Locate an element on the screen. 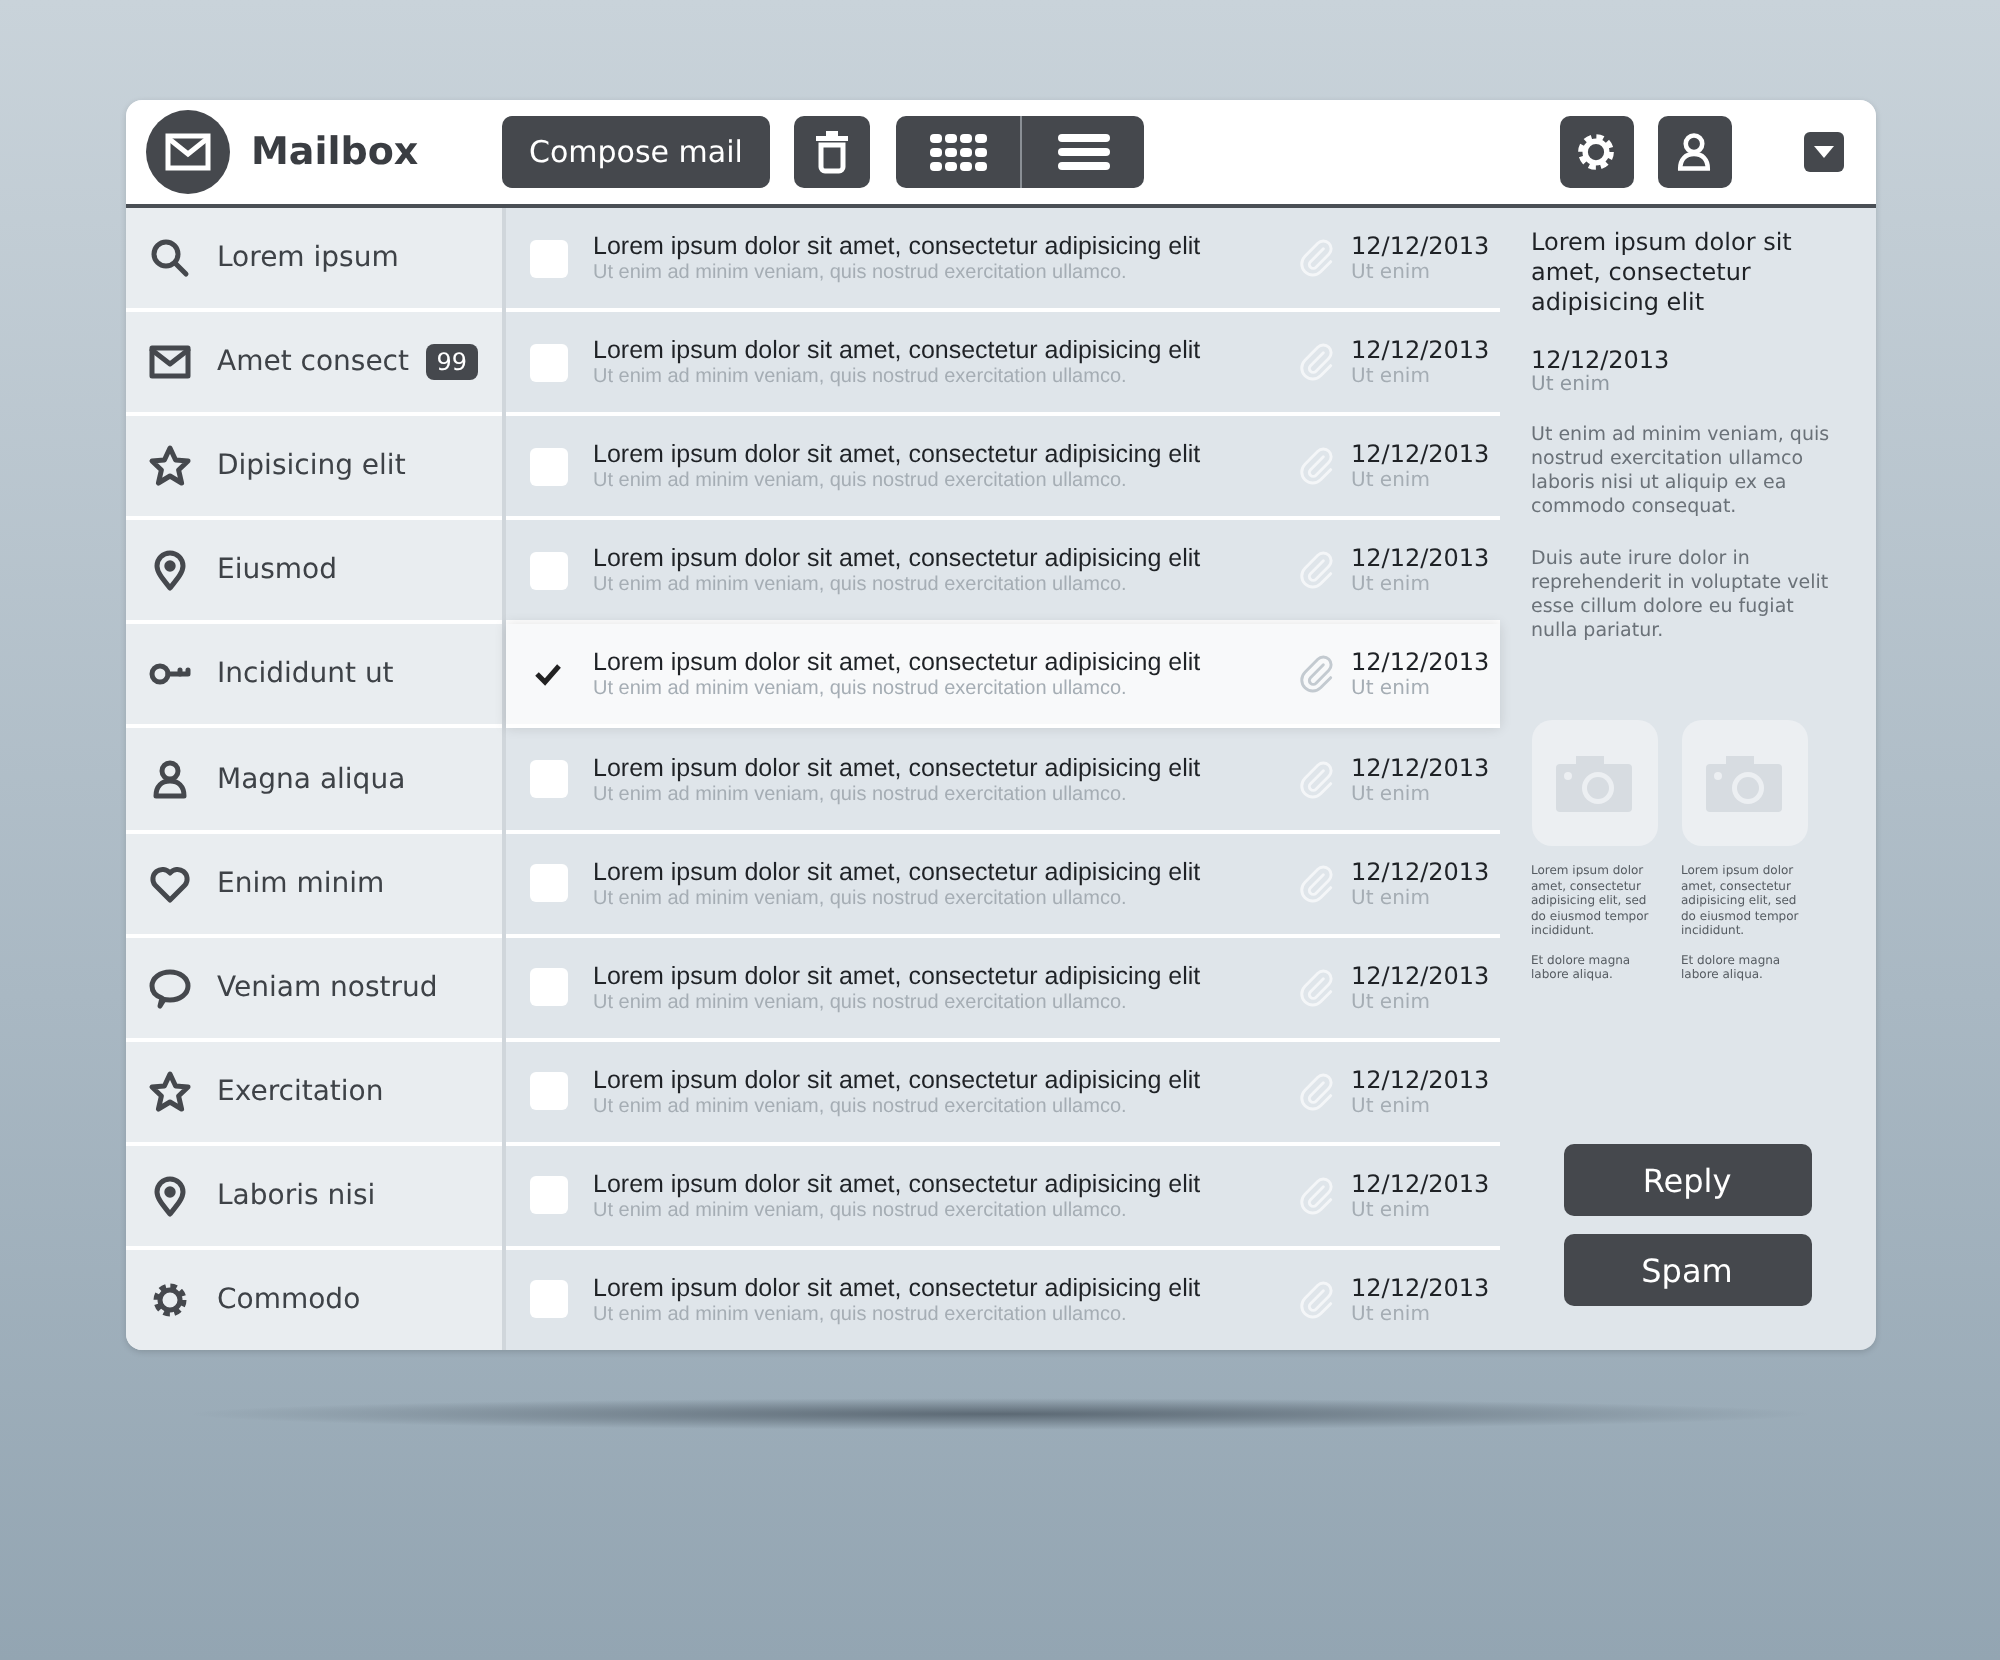 This screenshot has width=2000, height=1660. sidebar-label: Incididunt ut is located at coordinates (306, 674).